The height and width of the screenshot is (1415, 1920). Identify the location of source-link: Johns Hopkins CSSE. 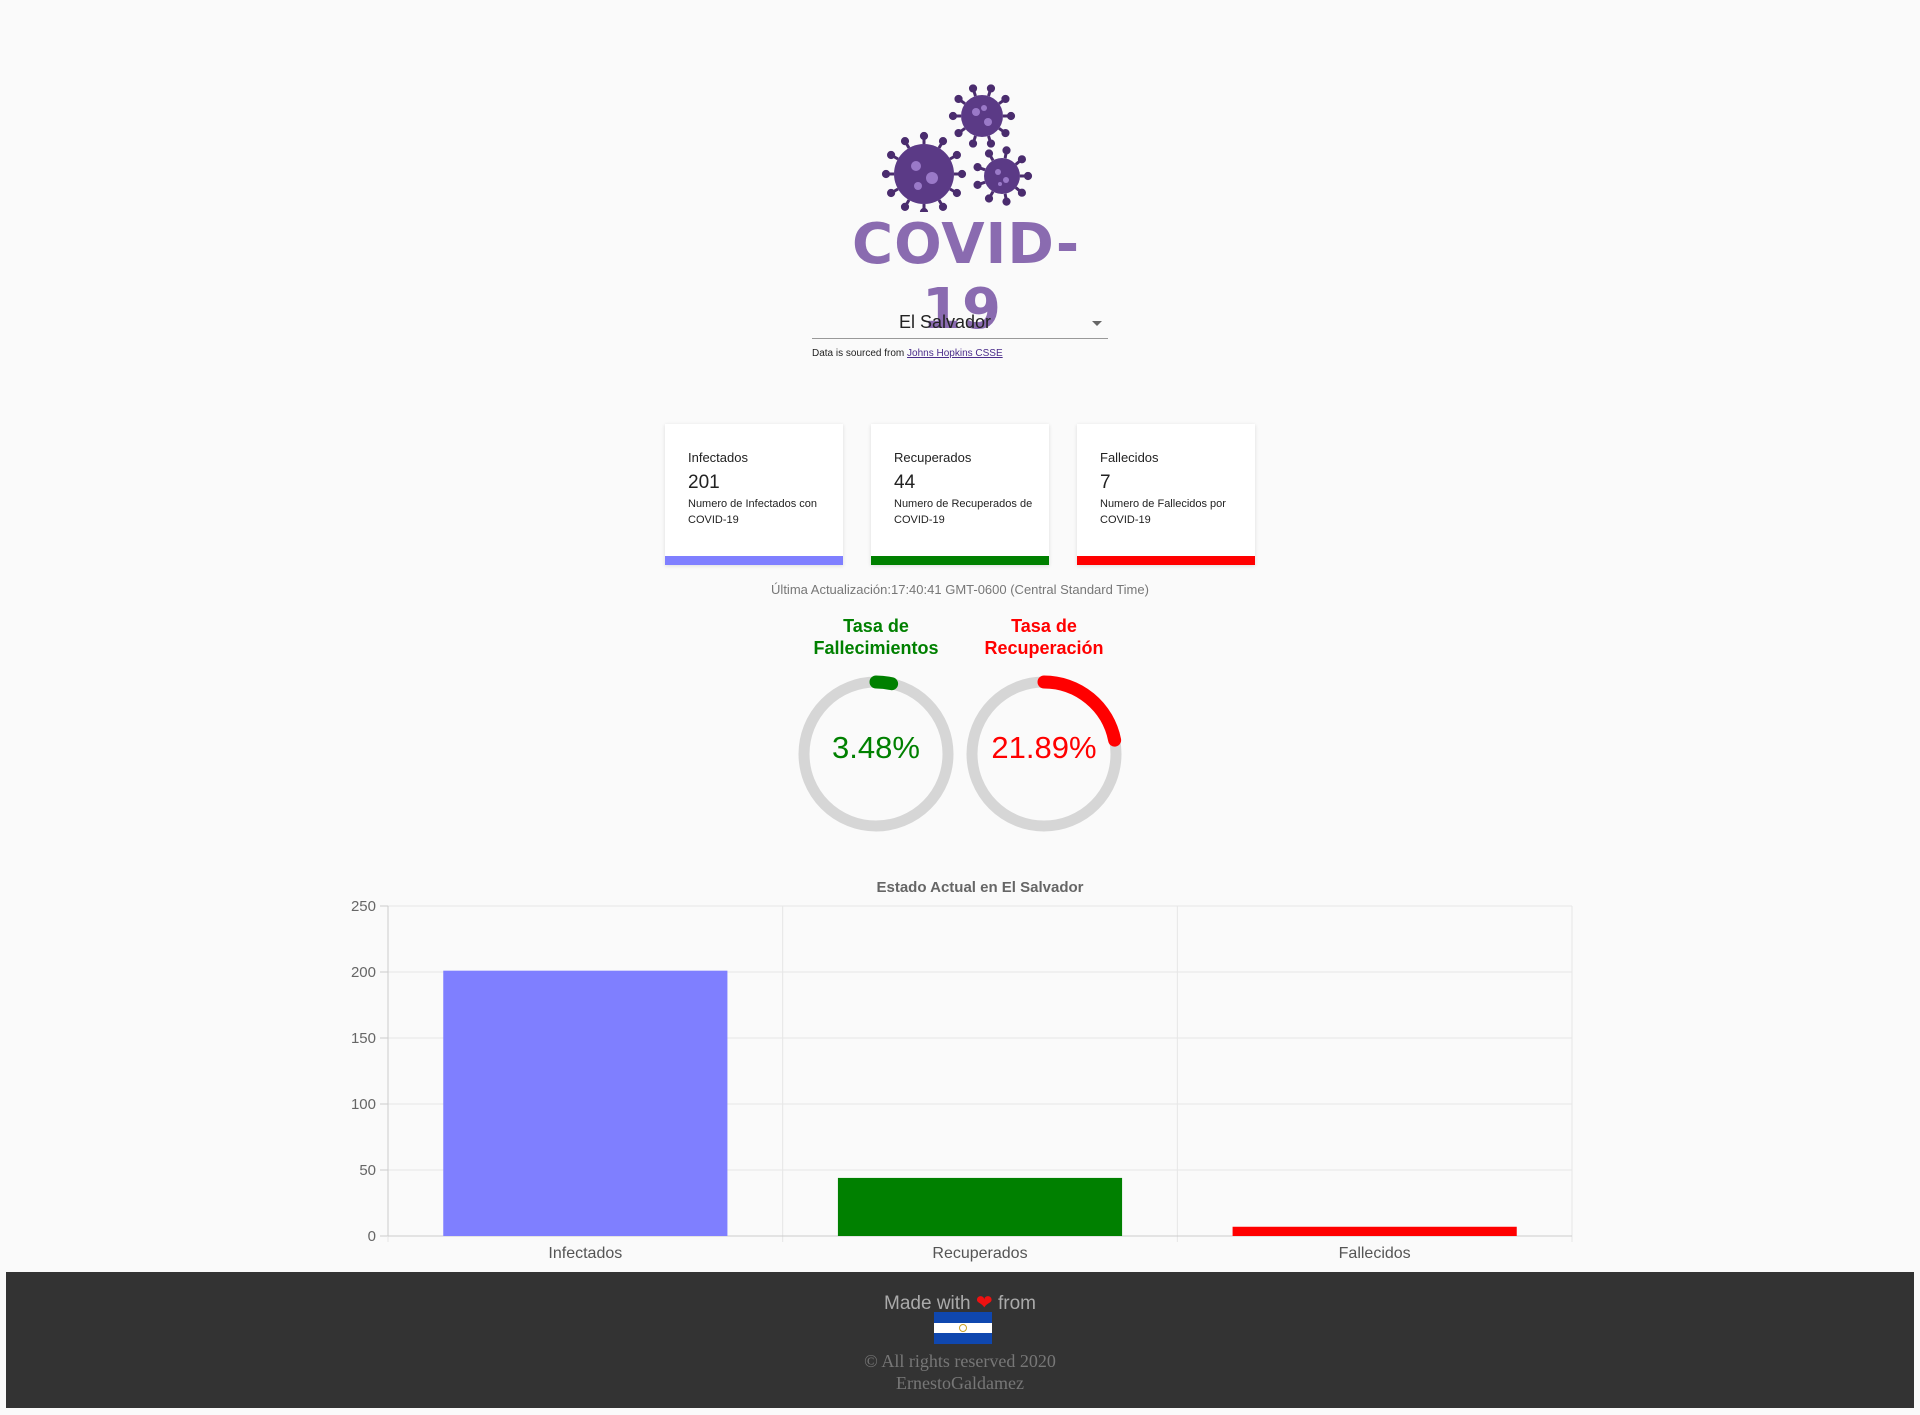
(955, 353).